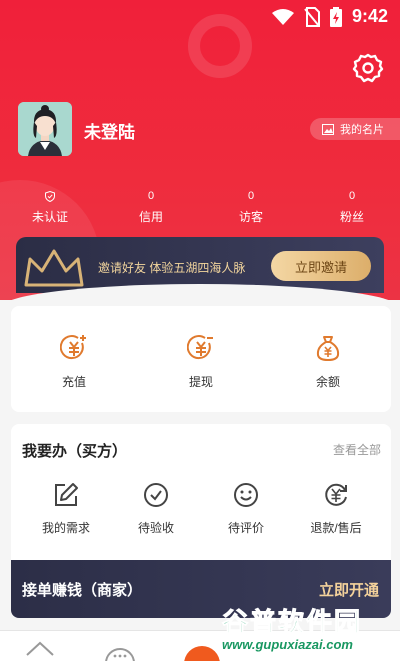 The image size is (400, 661). I want to click on withdraw-button: 提现, so click(201, 362).